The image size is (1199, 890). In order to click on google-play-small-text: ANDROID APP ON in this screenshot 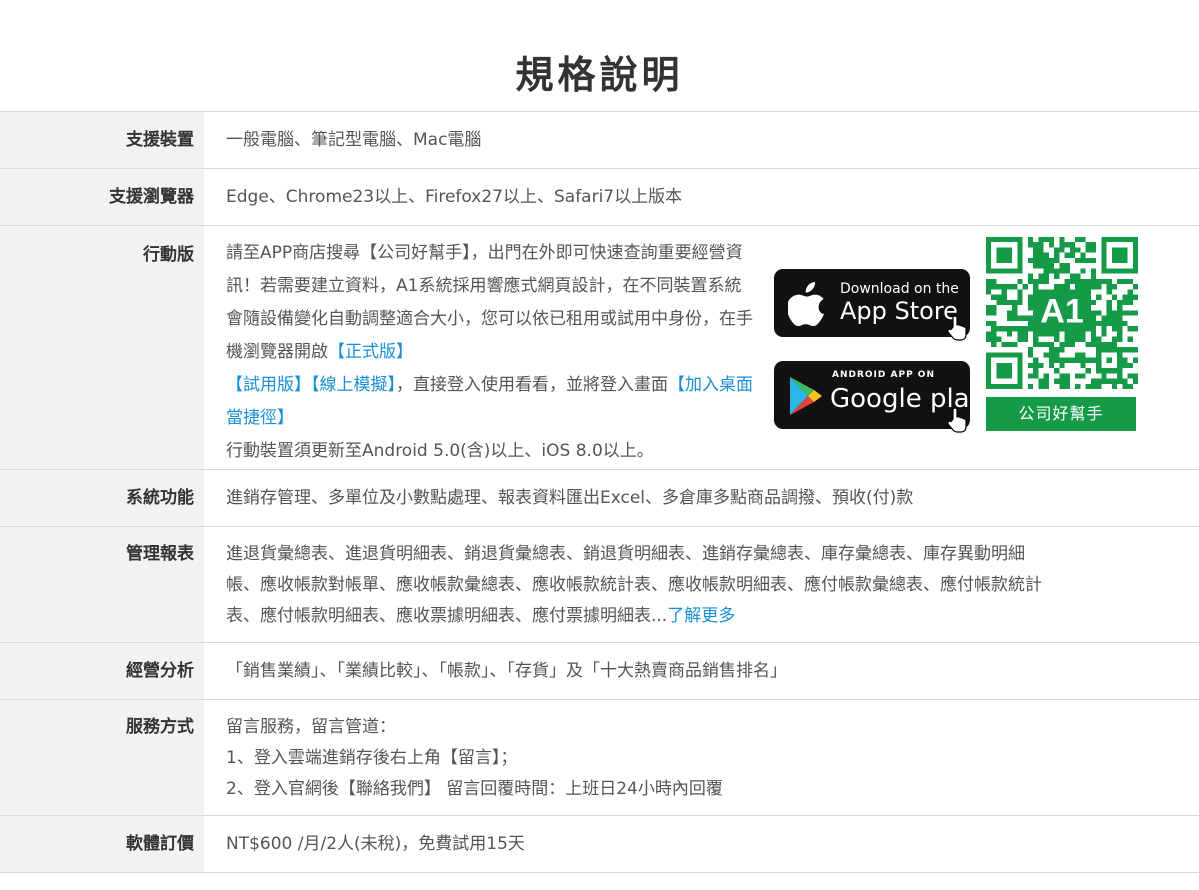, I will do `click(883, 375)`.